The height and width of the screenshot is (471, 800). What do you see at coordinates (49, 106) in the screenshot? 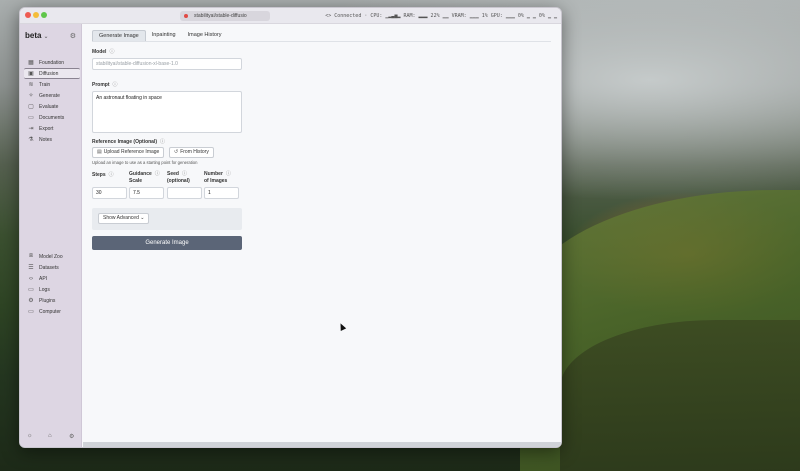
I see `sidebar-item-label: Evaluate` at bounding box center [49, 106].